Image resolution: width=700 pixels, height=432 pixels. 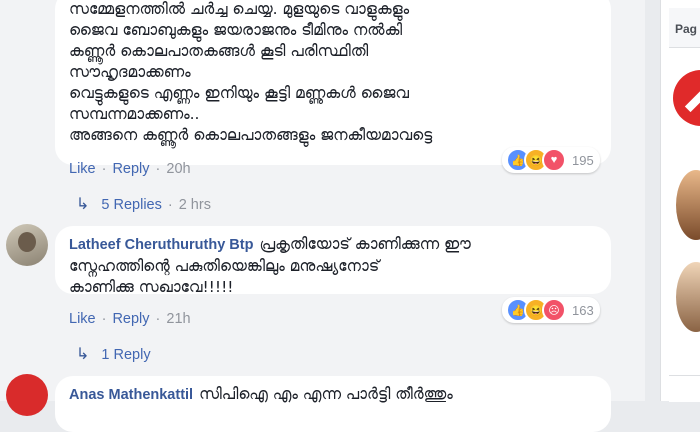 I want to click on comment-time: 21h, so click(x=178, y=319).